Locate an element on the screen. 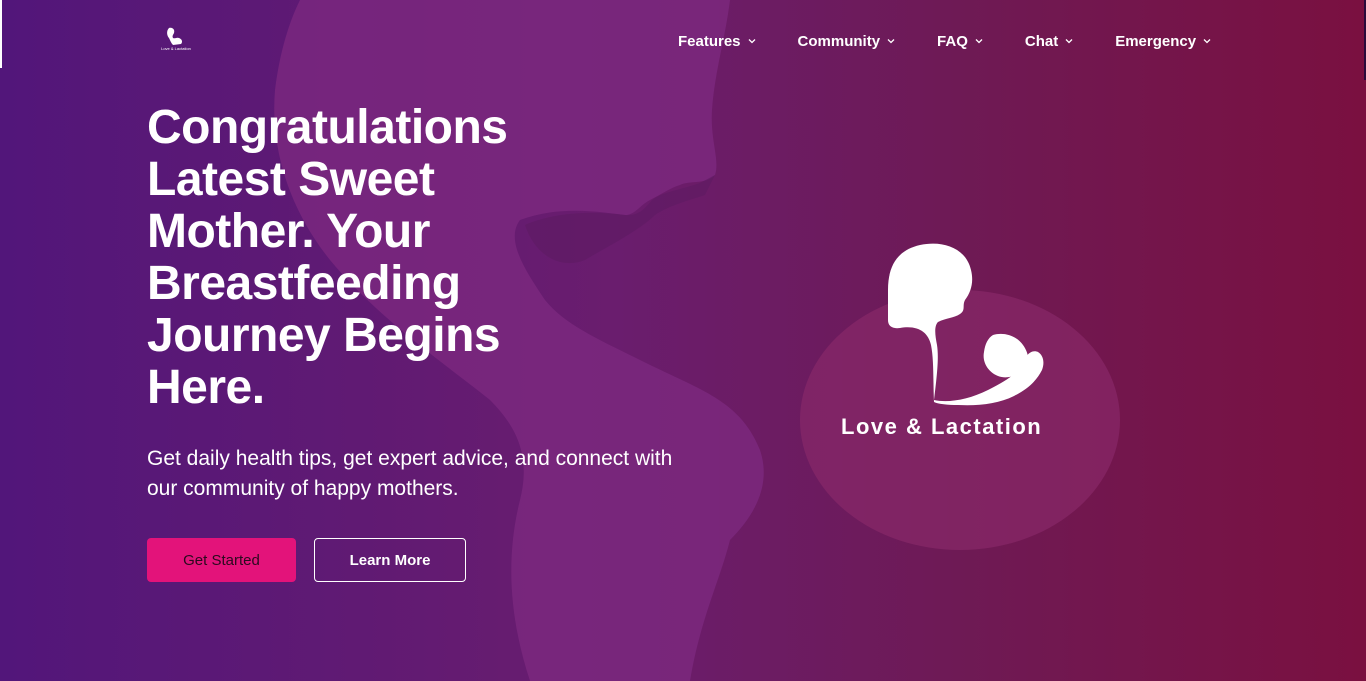 The height and width of the screenshot is (681, 1366). nav-item-label: FAQ is located at coordinates (952, 41).